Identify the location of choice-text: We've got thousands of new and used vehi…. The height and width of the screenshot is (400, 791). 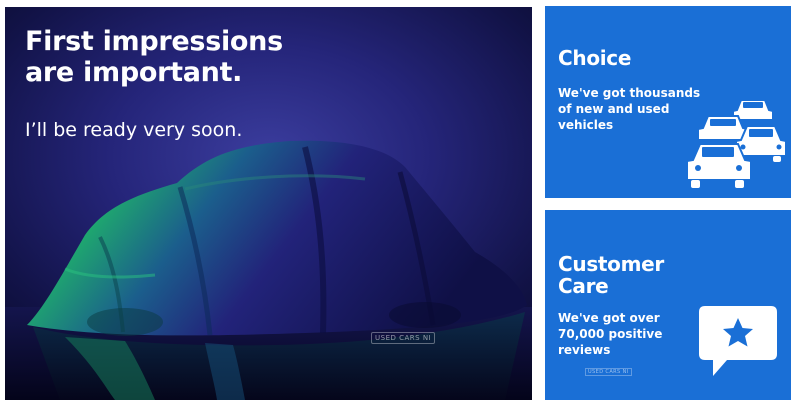
(629, 109).